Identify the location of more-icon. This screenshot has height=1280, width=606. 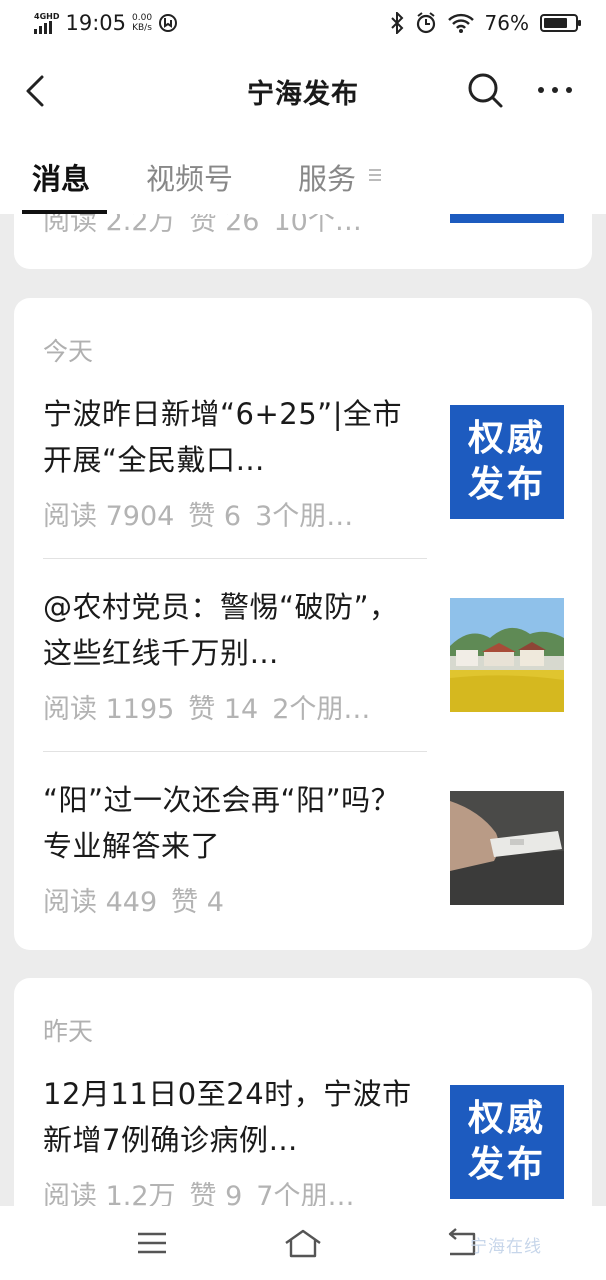
(555, 90).